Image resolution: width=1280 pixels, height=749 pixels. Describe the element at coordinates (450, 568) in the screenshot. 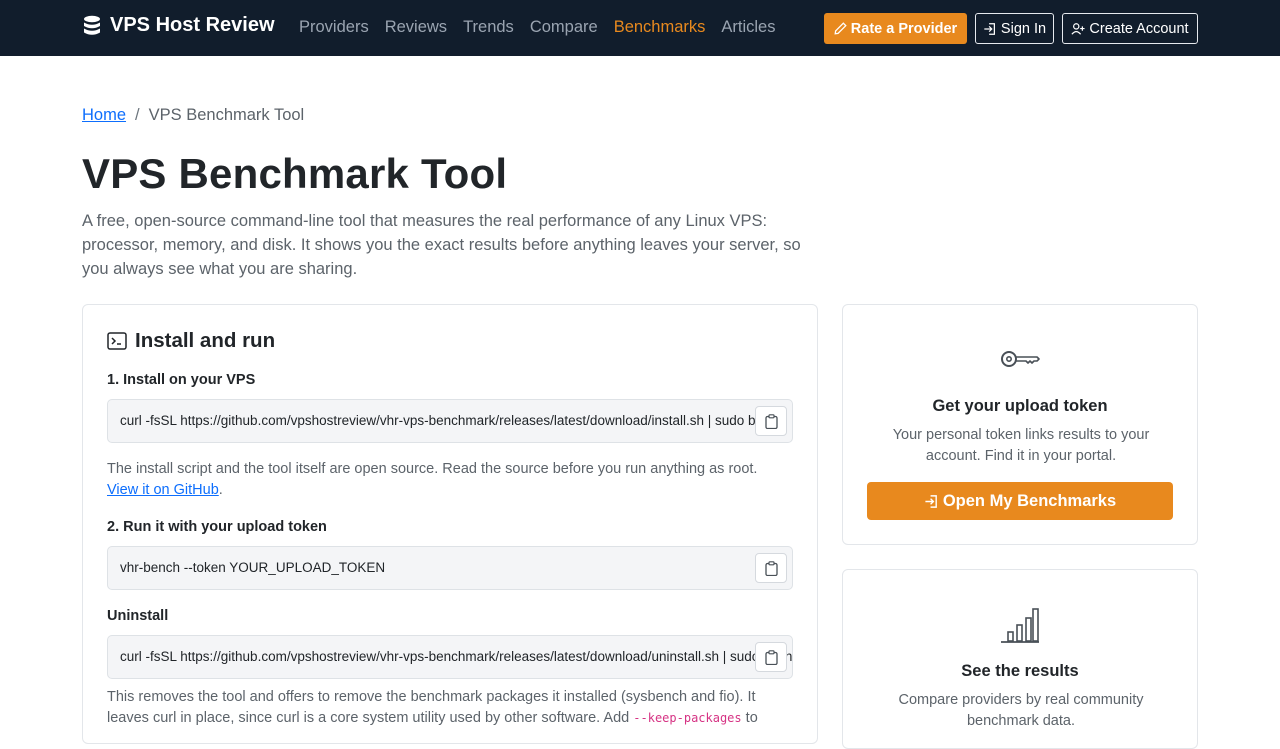

I see `run-command-box: vhr-bench --token YOUR_UPLOAD_TOKEN` at that location.